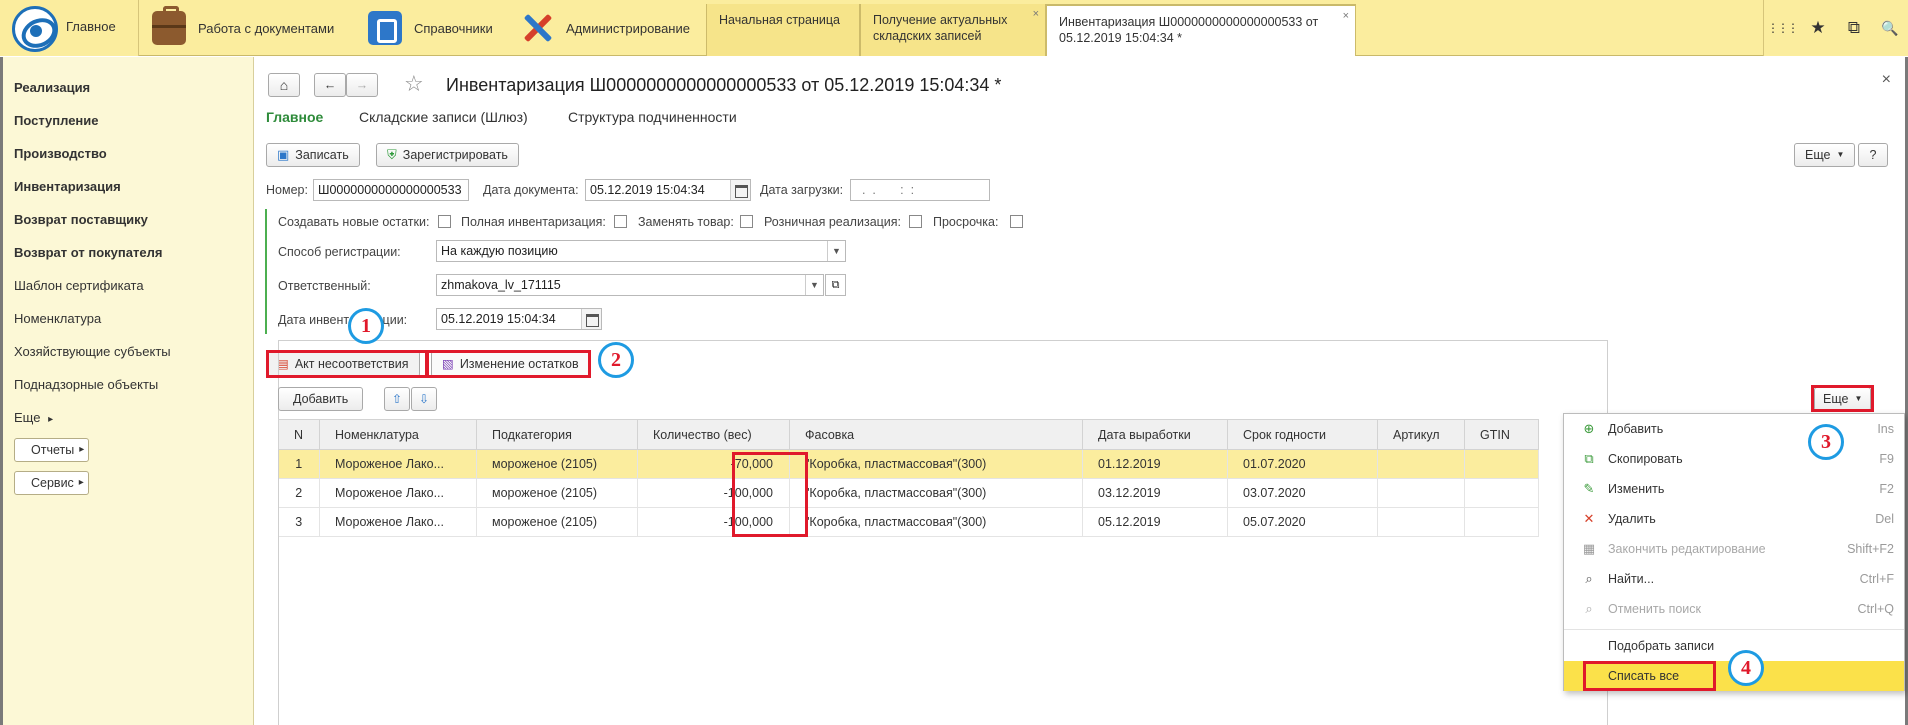 This screenshot has height=725, width=1908. Describe the element at coordinates (1636, 489) in the screenshot. I see `menu-item-label: Изменить` at that location.